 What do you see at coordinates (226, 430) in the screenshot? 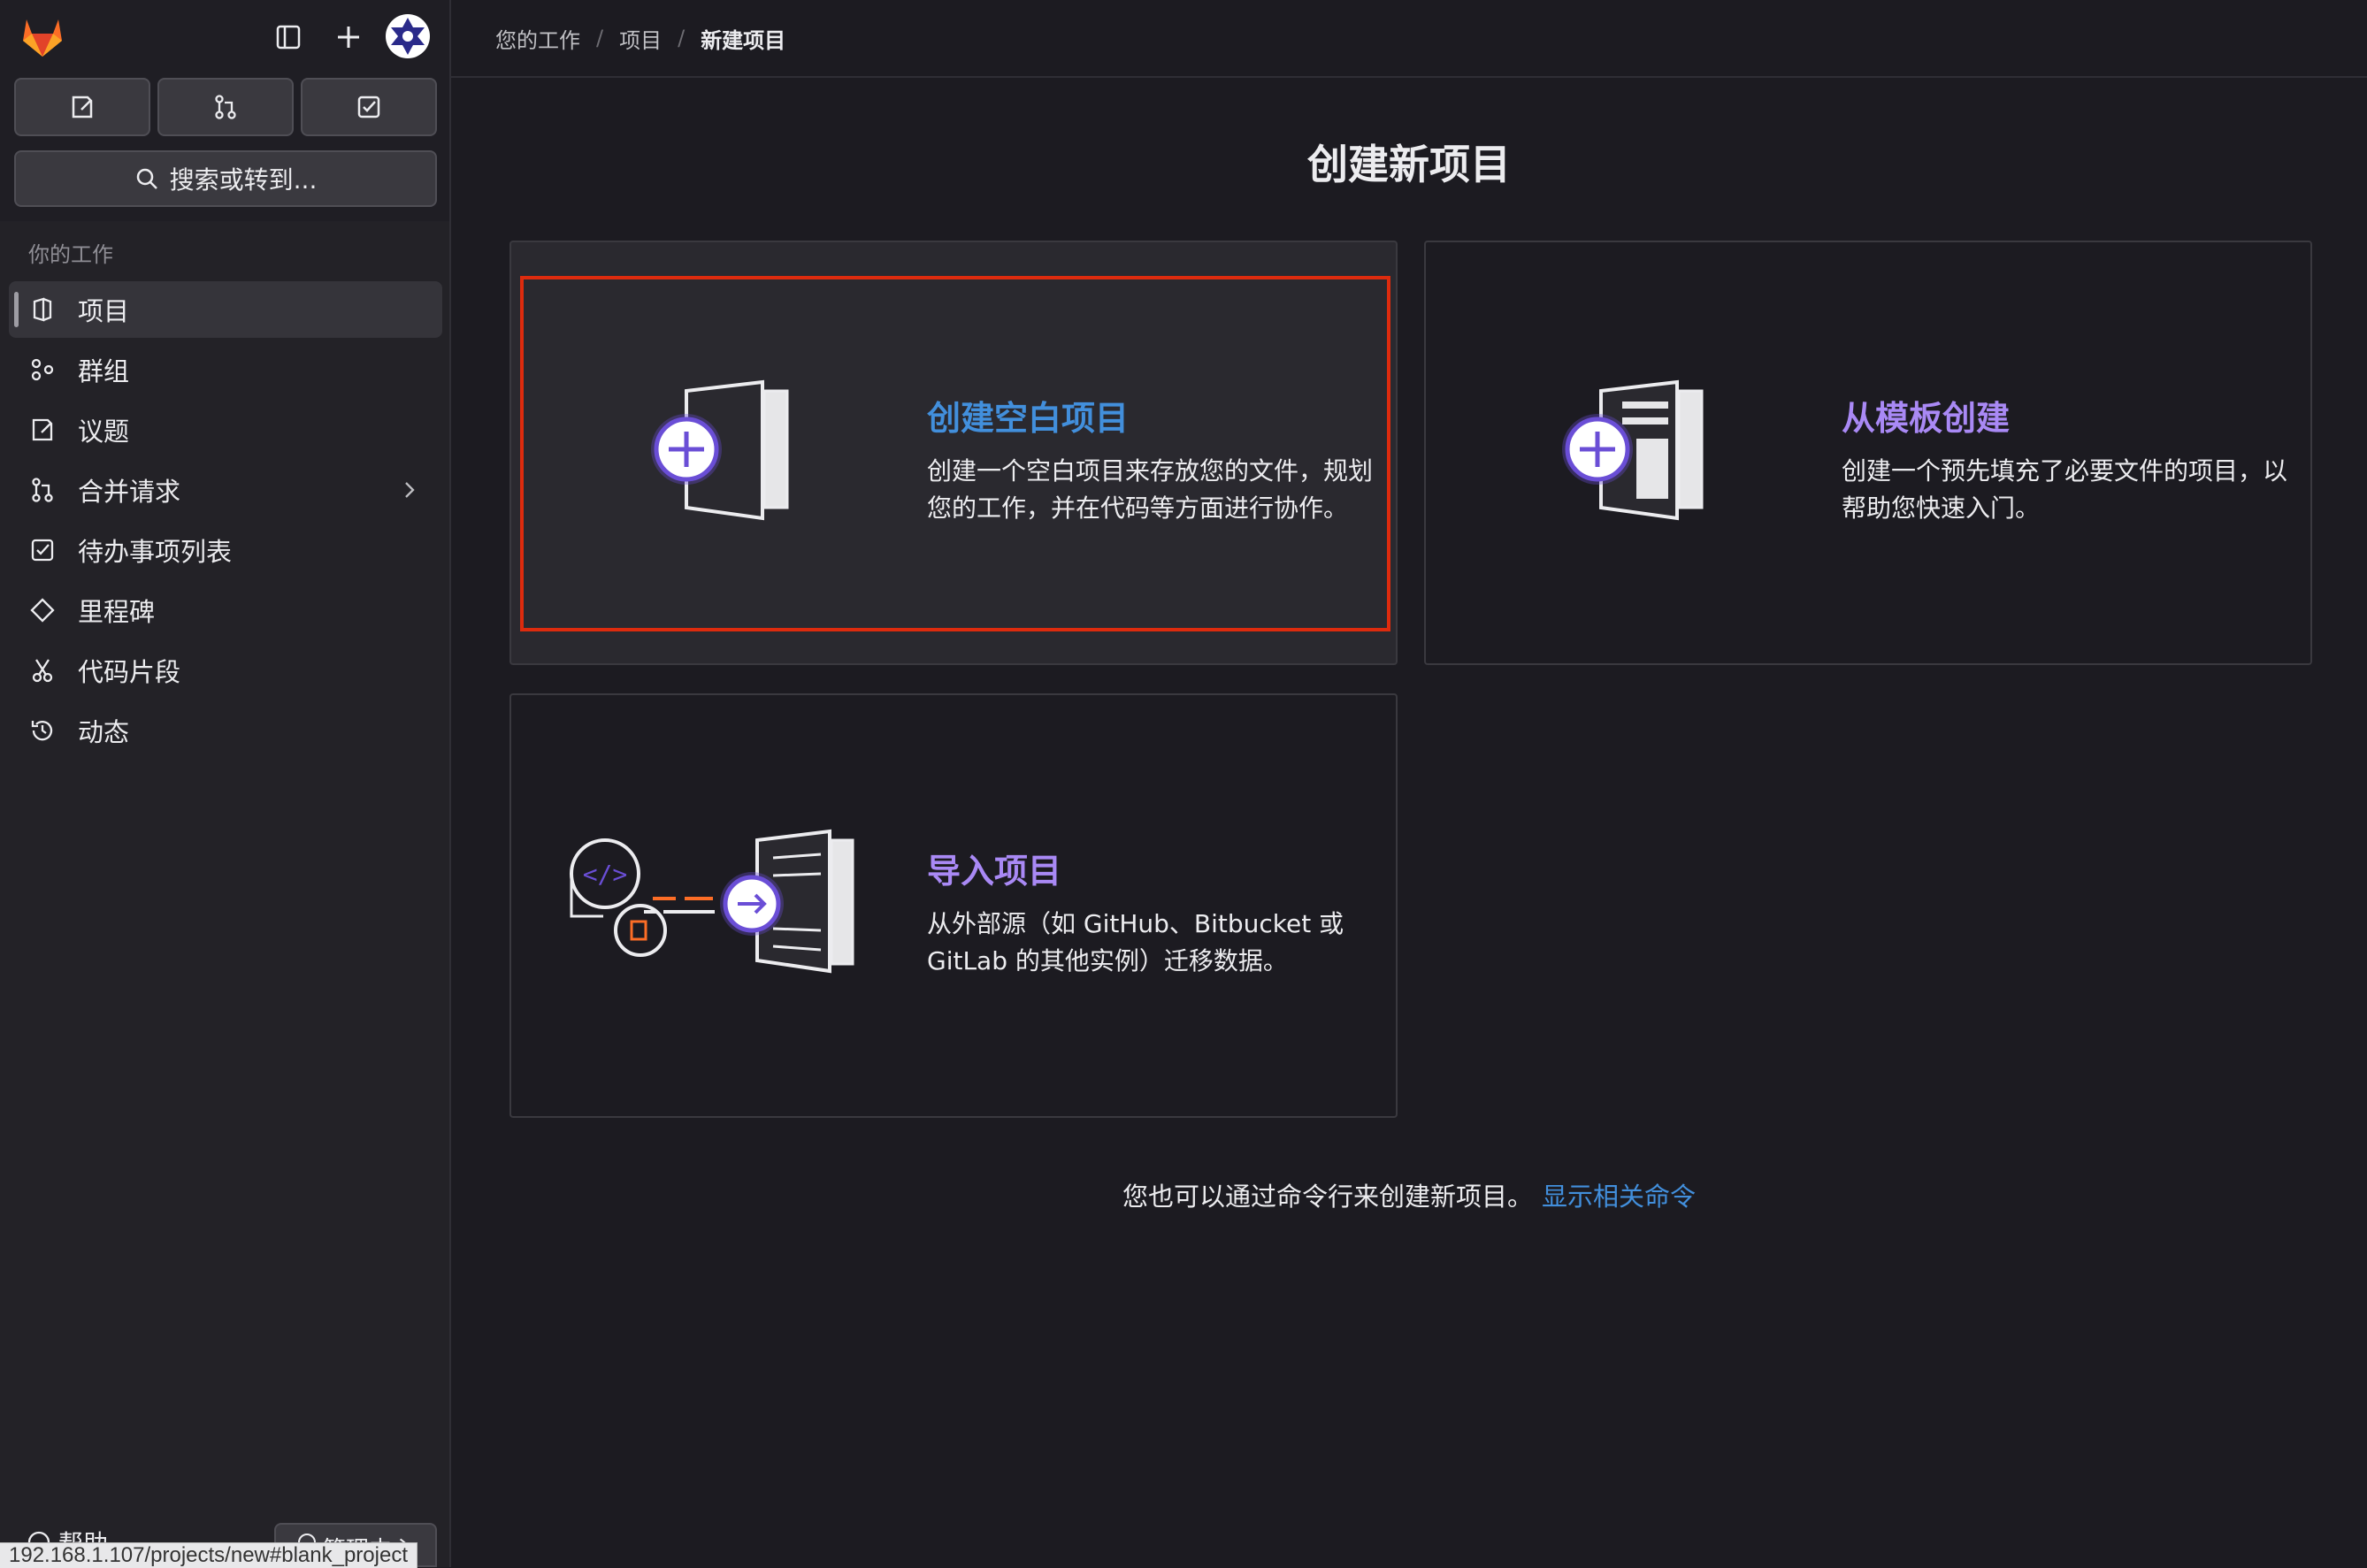
I see `sidebar-item-issues: 议题` at bounding box center [226, 430].